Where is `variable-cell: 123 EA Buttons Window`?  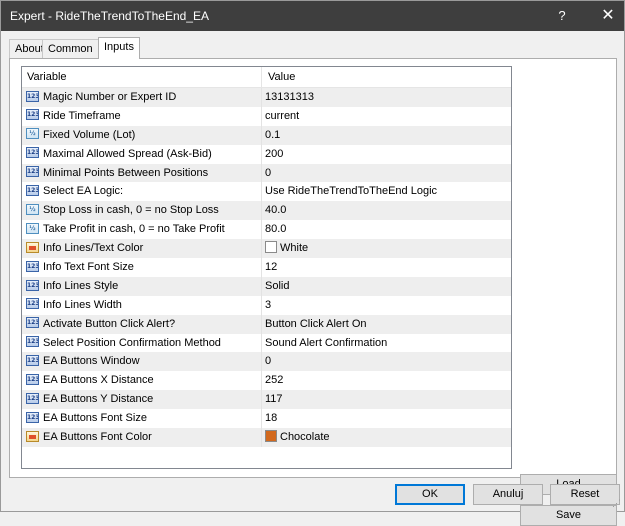
variable-cell: 123 EA Buttons Window is located at coordinates (143, 361).